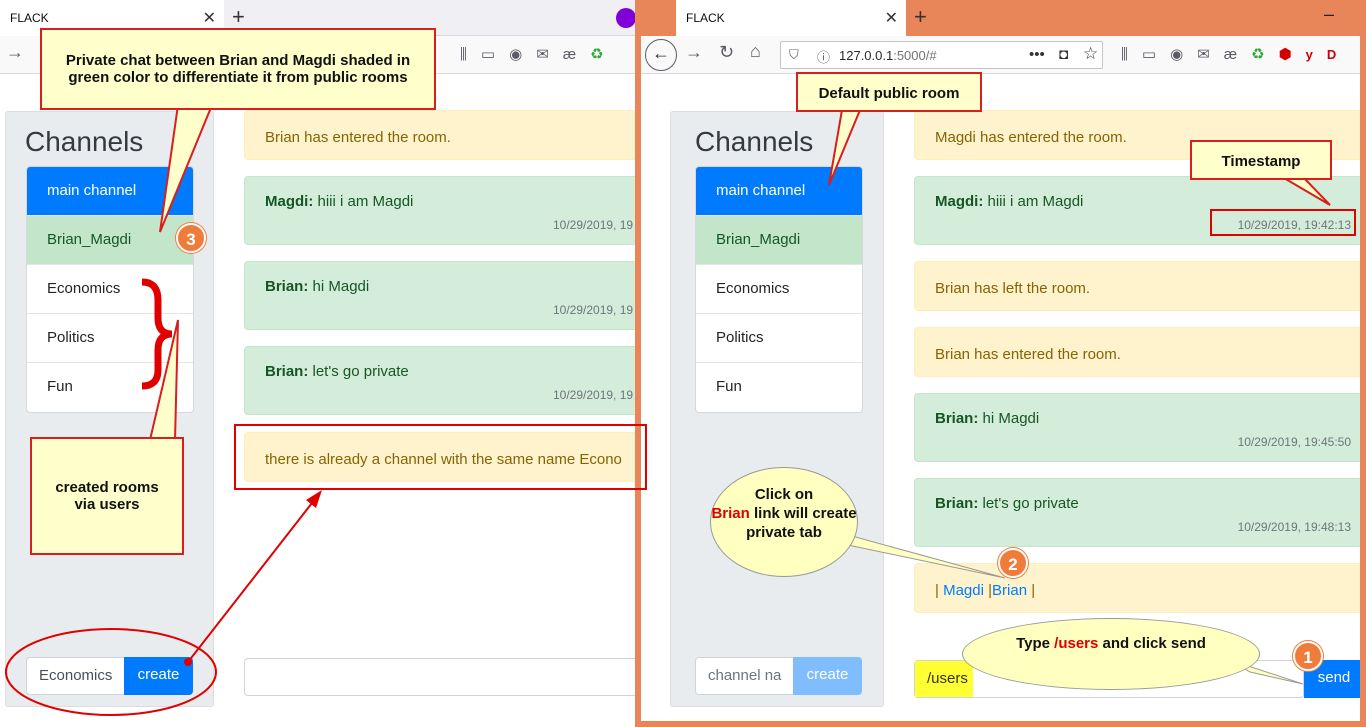 The image size is (1366, 727). Describe the element at coordinates (1261, 160) in the screenshot. I see `timestamp-callout: Timestamp` at that location.